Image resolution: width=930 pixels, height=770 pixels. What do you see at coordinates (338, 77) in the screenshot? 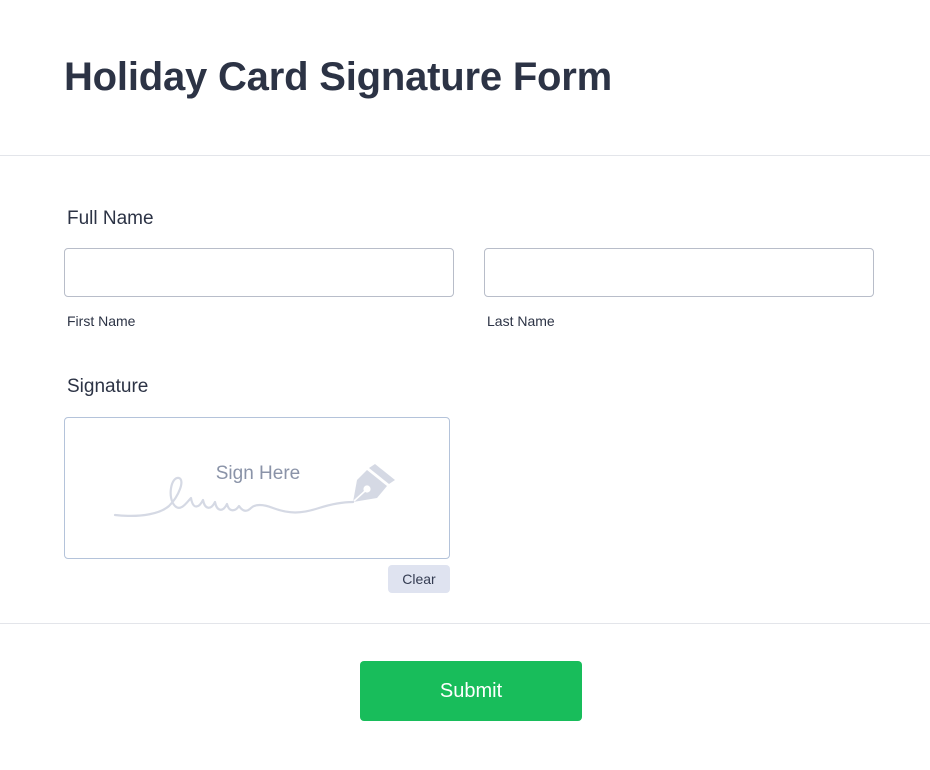
I see `form-title: Holiday Card Signature Form` at bounding box center [338, 77].